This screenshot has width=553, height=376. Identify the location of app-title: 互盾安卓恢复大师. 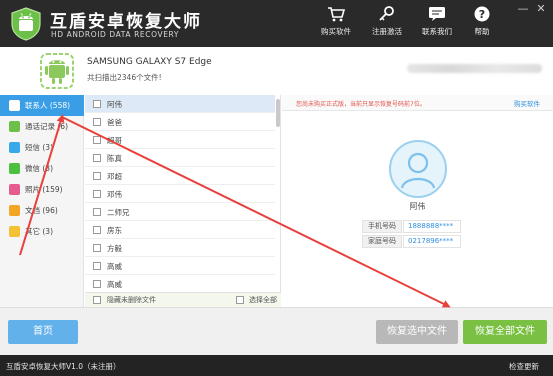
(126, 22).